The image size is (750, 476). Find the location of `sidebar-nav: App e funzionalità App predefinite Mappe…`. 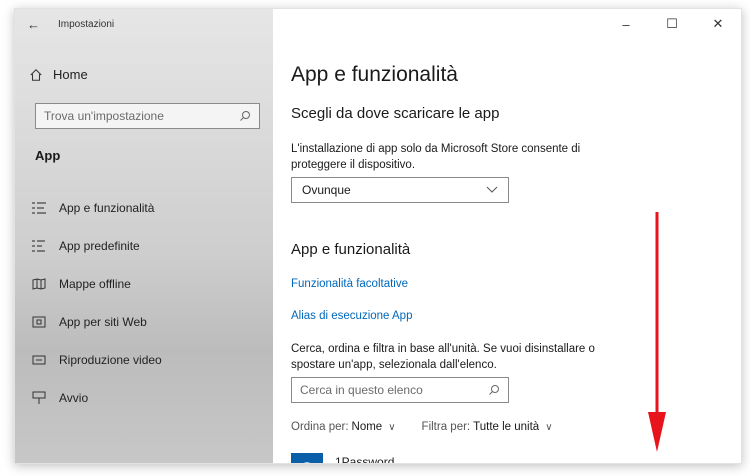

sidebar-nav: App e funzionalità App predefinite Mappe… is located at coordinates (146, 303).